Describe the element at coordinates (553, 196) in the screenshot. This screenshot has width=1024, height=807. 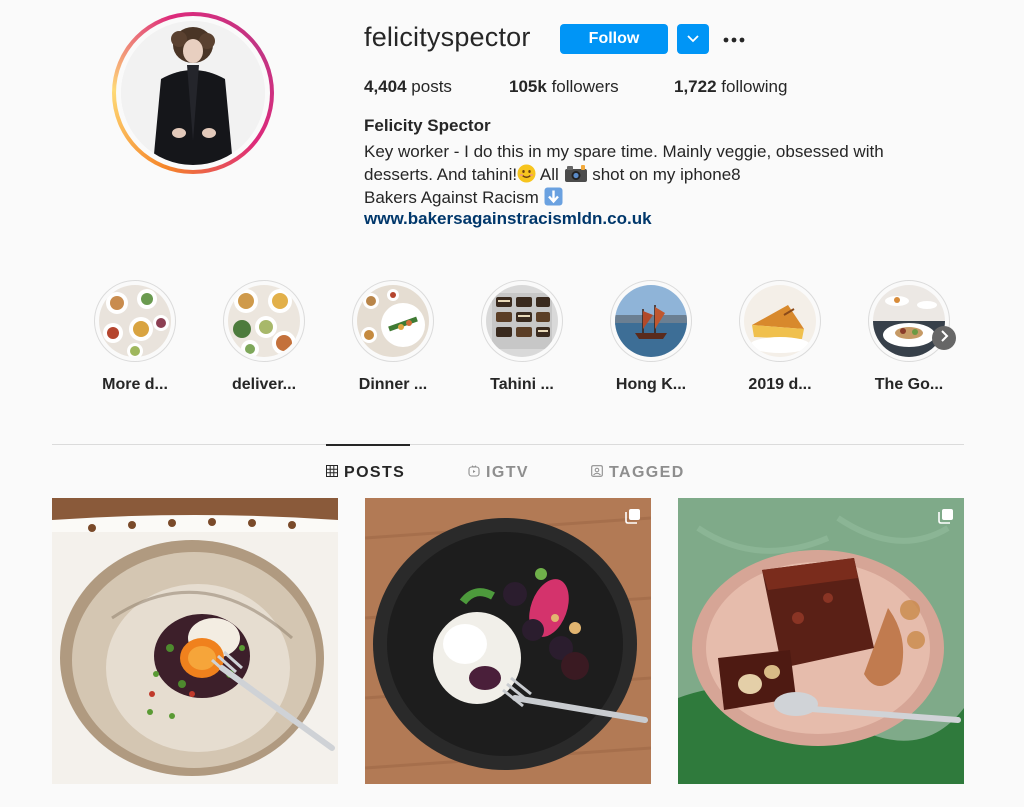
I see `down-arrow-emoji-icon` at that location.